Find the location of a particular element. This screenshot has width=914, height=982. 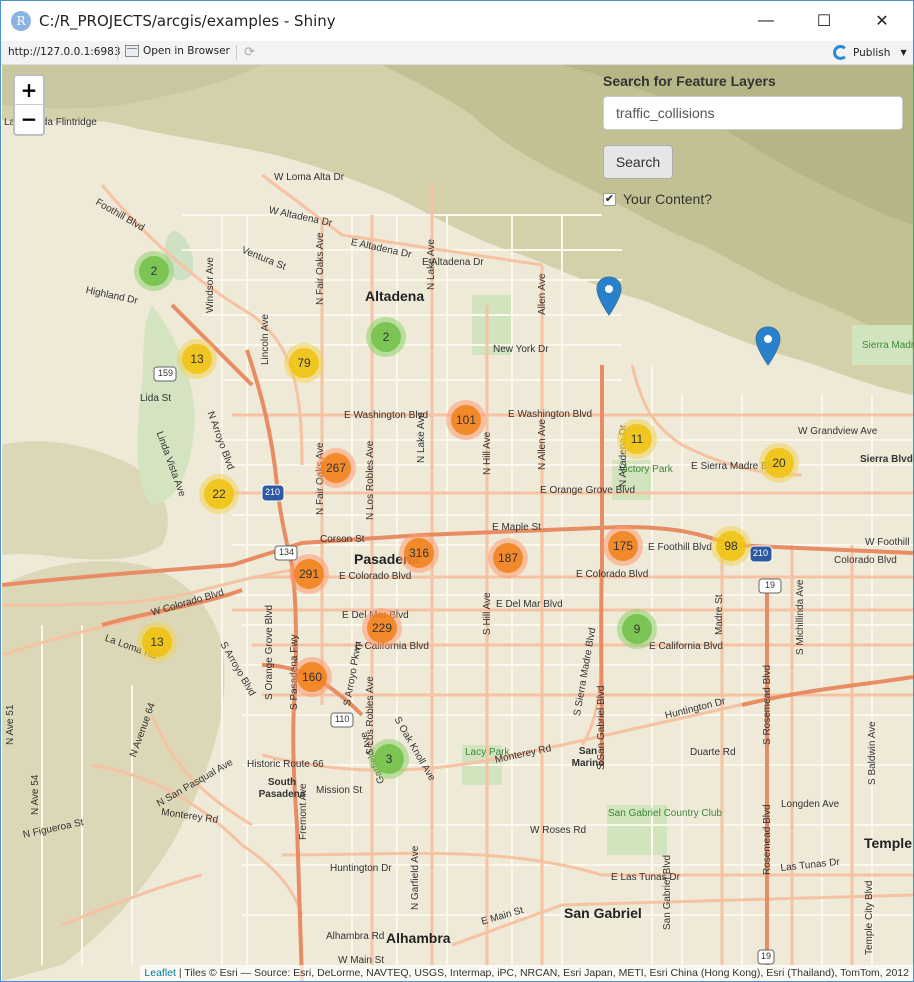

map-label-lacy-park: Lacy Park is located at coordinates (487, 752).